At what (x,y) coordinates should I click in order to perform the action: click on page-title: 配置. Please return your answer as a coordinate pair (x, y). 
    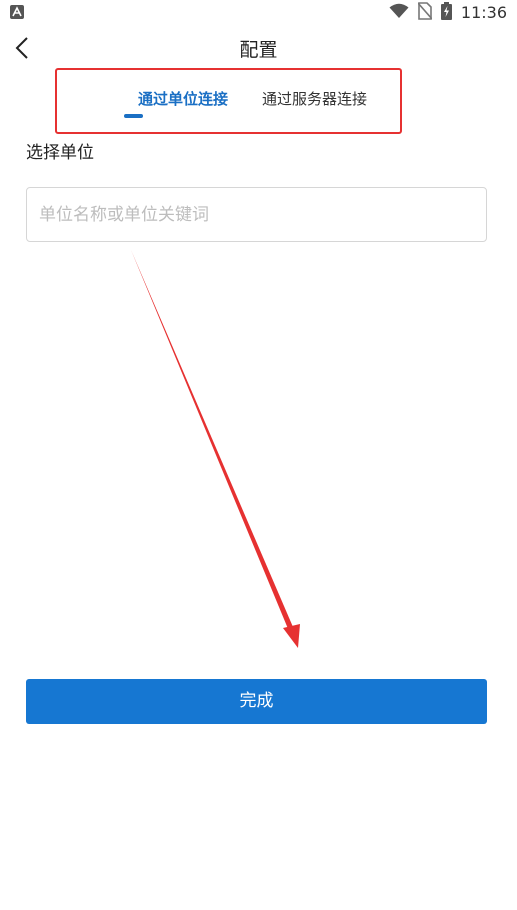
    Looking at the image, I should click on (258, 50).